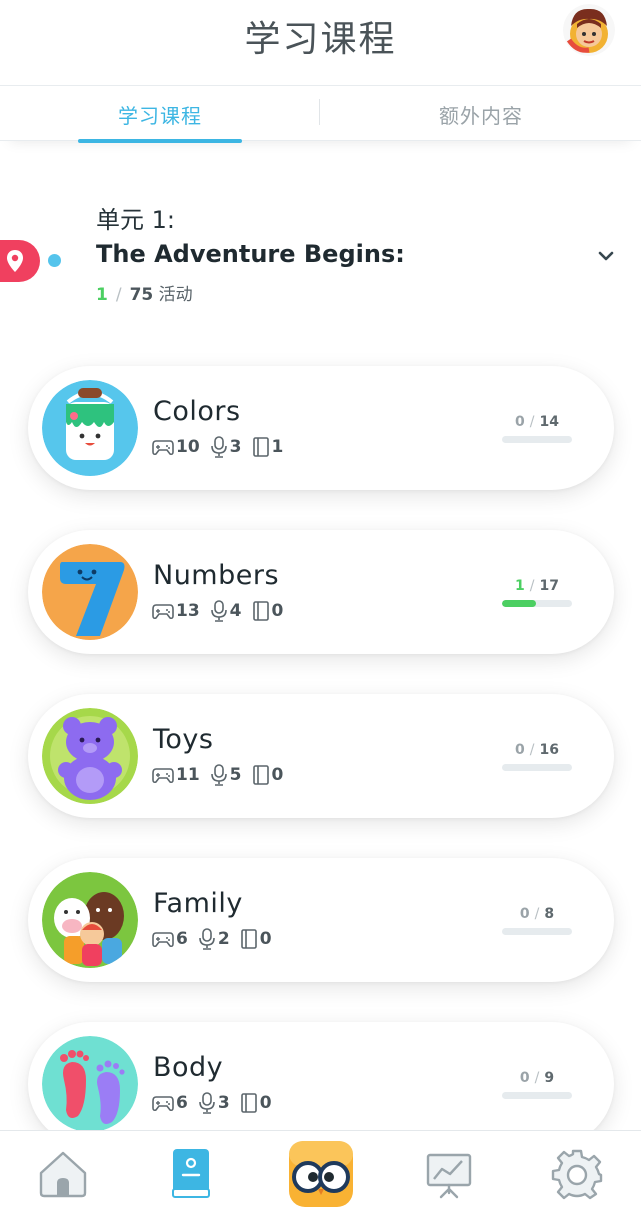  I want to click on unit-number: 单元 1:, so click(135, 220).